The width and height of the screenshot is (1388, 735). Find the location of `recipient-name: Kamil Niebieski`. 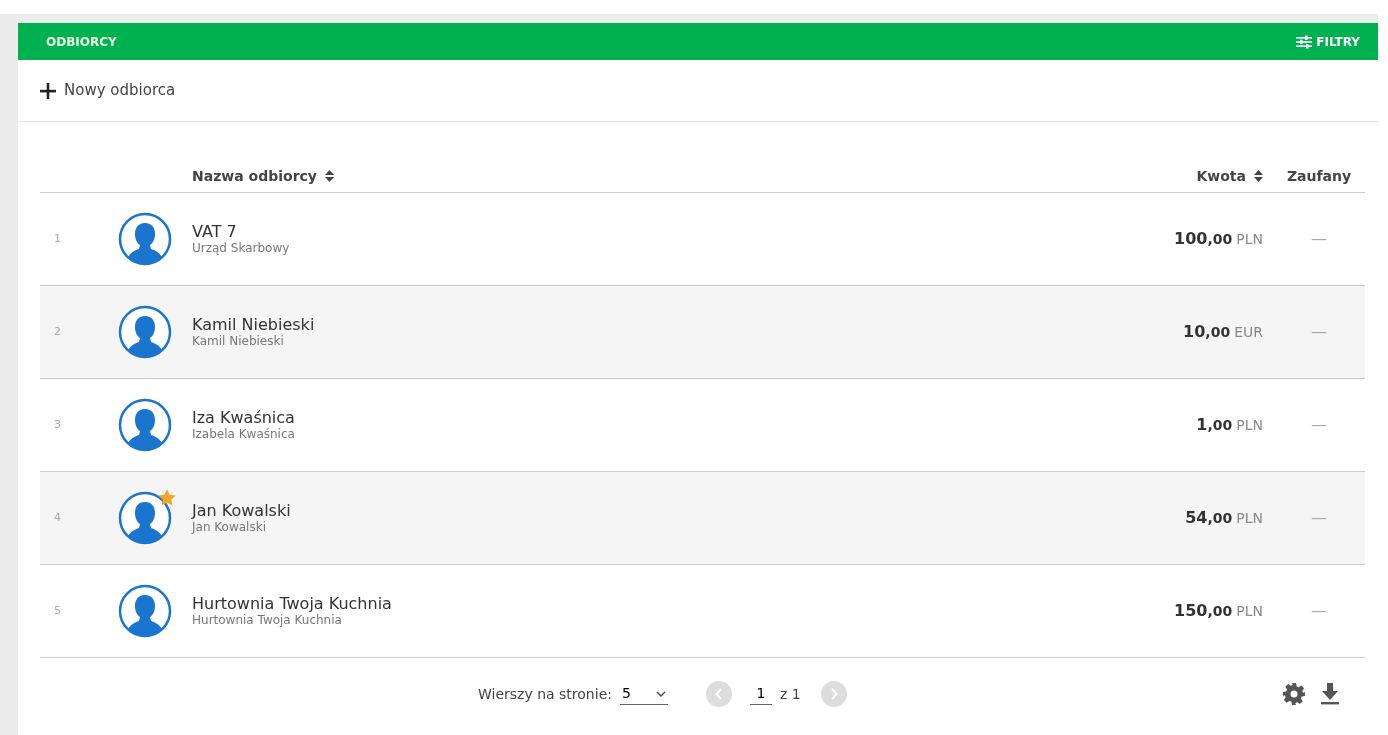

recipient-name: Kamil Niebieski is located at coordinates (254, 325).